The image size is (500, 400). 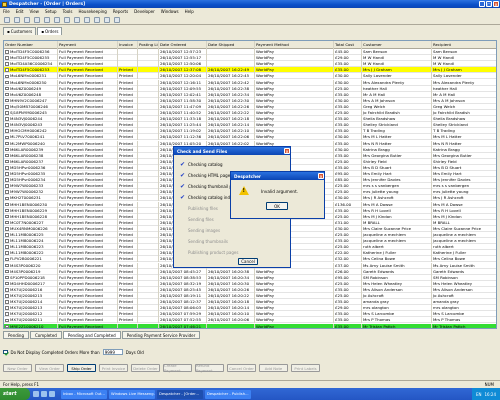 What do you see at coordinates (36, 394) in the screenshot?
I see `desktop-icon` at bounding box center [36, 394].